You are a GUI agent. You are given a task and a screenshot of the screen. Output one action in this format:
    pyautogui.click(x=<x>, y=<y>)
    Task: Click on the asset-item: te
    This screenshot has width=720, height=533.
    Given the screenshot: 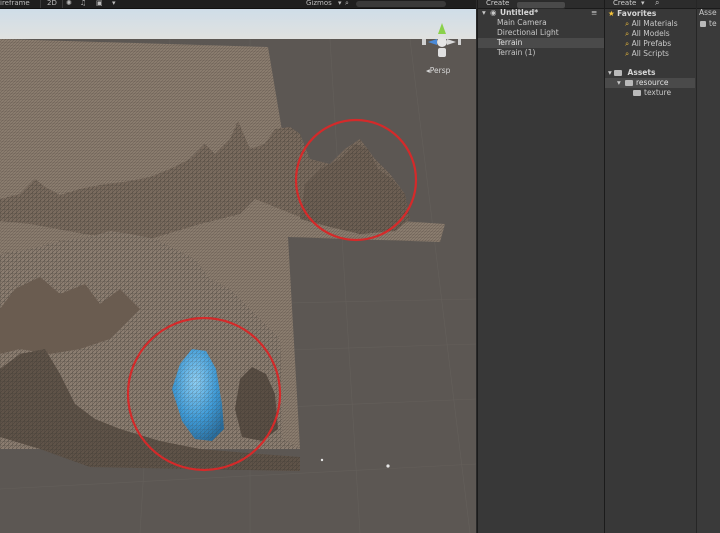 What is the action you would take?
    pyautogui.click(x=708, y=24)
    